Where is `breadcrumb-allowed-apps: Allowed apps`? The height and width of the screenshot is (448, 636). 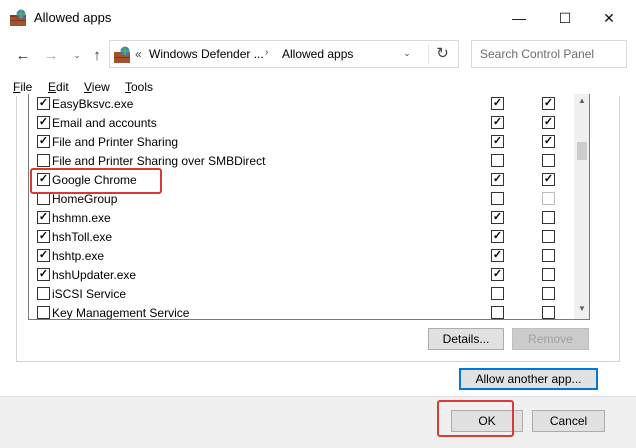
breadcrumb-allowed-apps: Allowed apps is located at coordinates (317, 54).